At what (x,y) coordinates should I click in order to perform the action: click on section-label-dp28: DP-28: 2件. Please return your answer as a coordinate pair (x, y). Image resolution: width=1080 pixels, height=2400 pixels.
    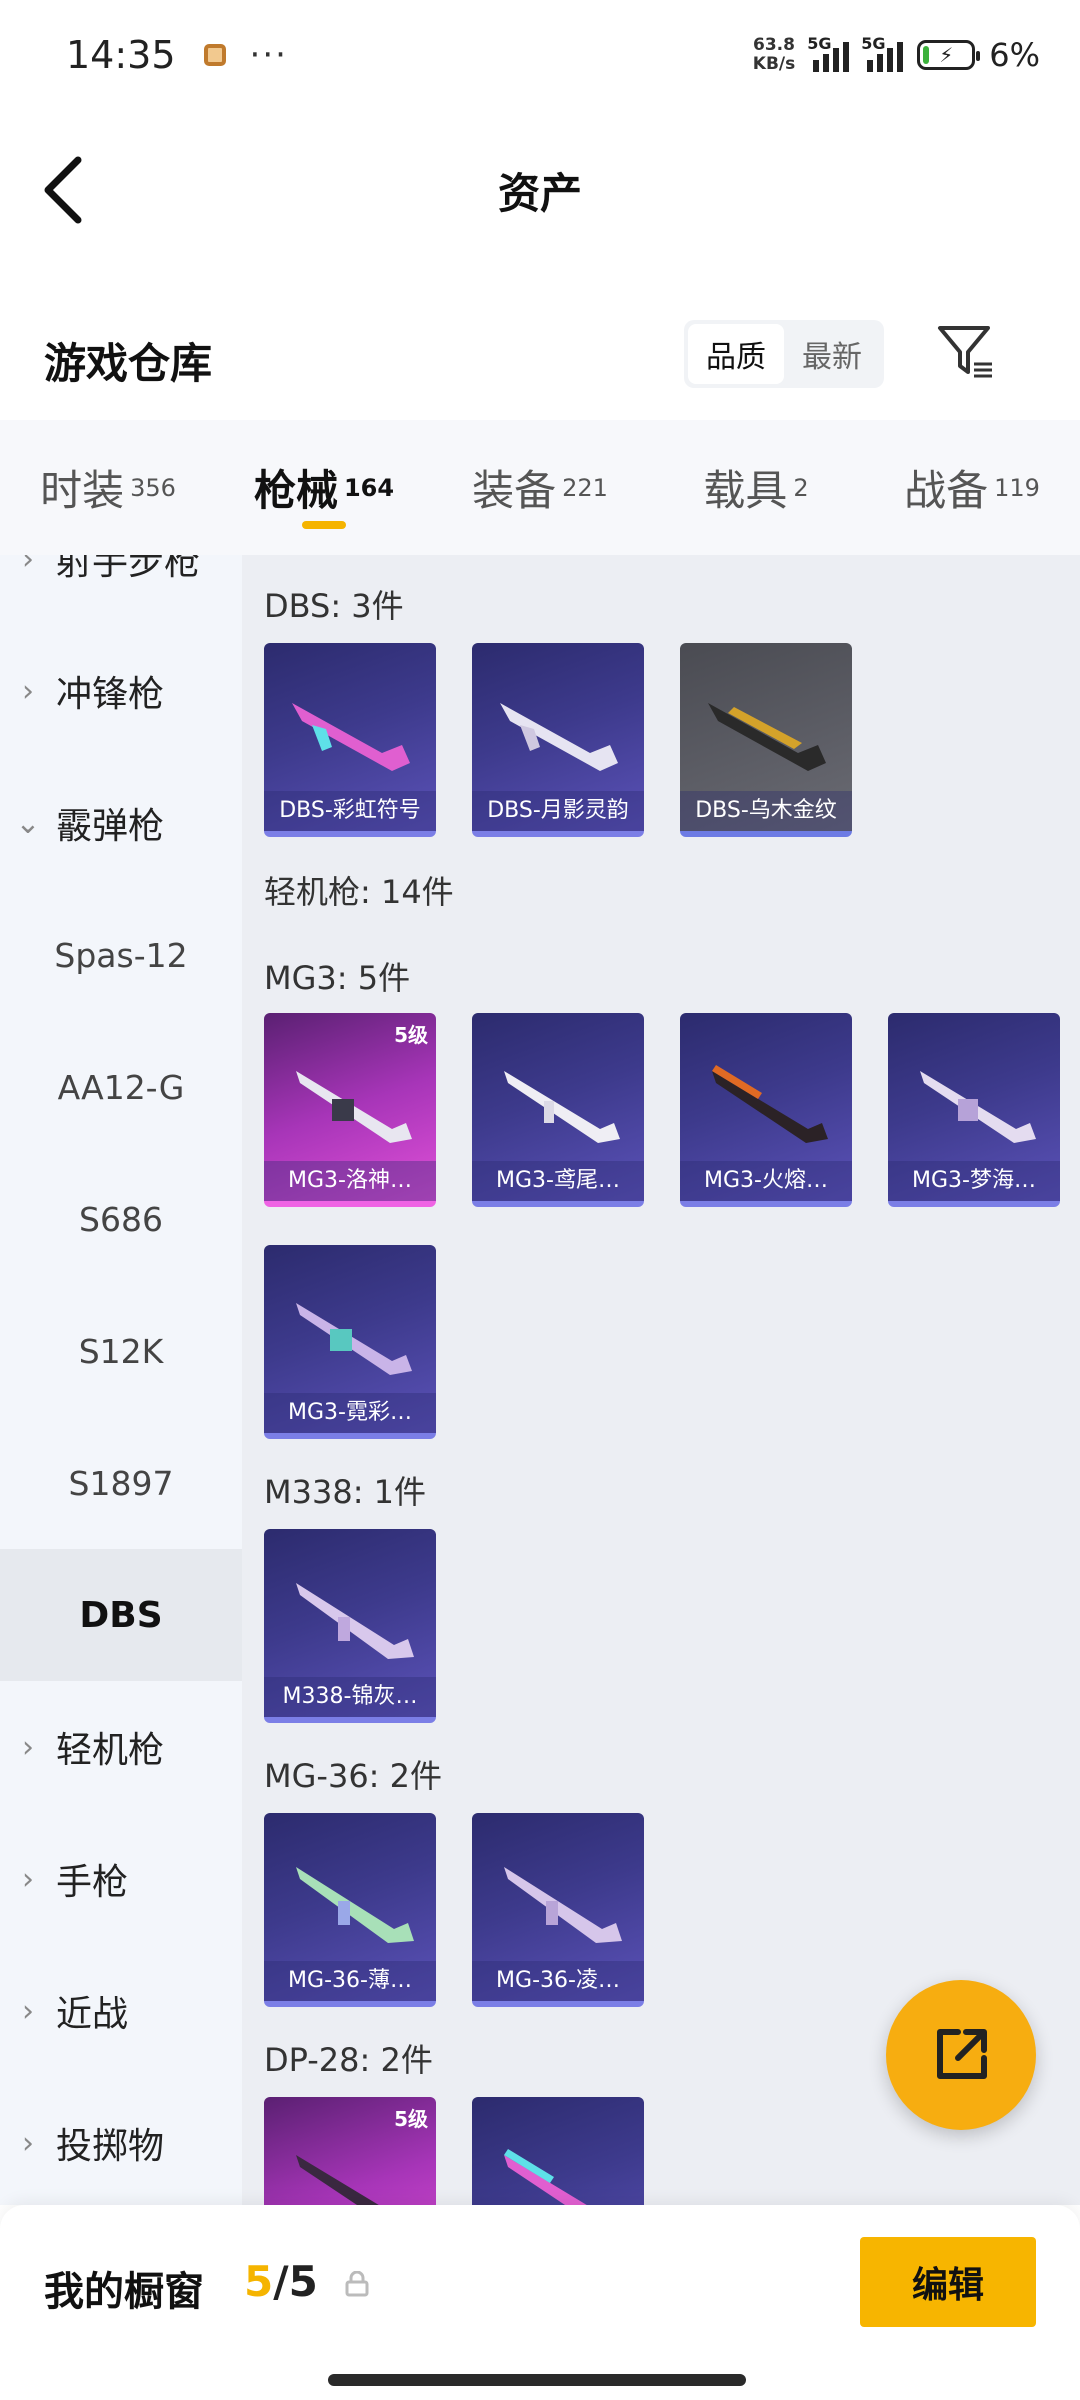
    Looking at the image, I should click on (348, 2060).